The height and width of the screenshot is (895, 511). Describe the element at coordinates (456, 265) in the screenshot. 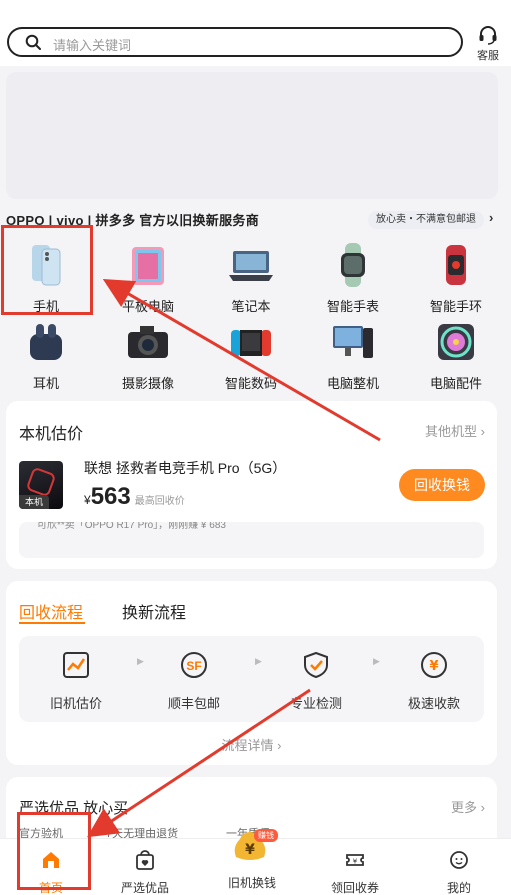

I see `smartband-icon` at that location.